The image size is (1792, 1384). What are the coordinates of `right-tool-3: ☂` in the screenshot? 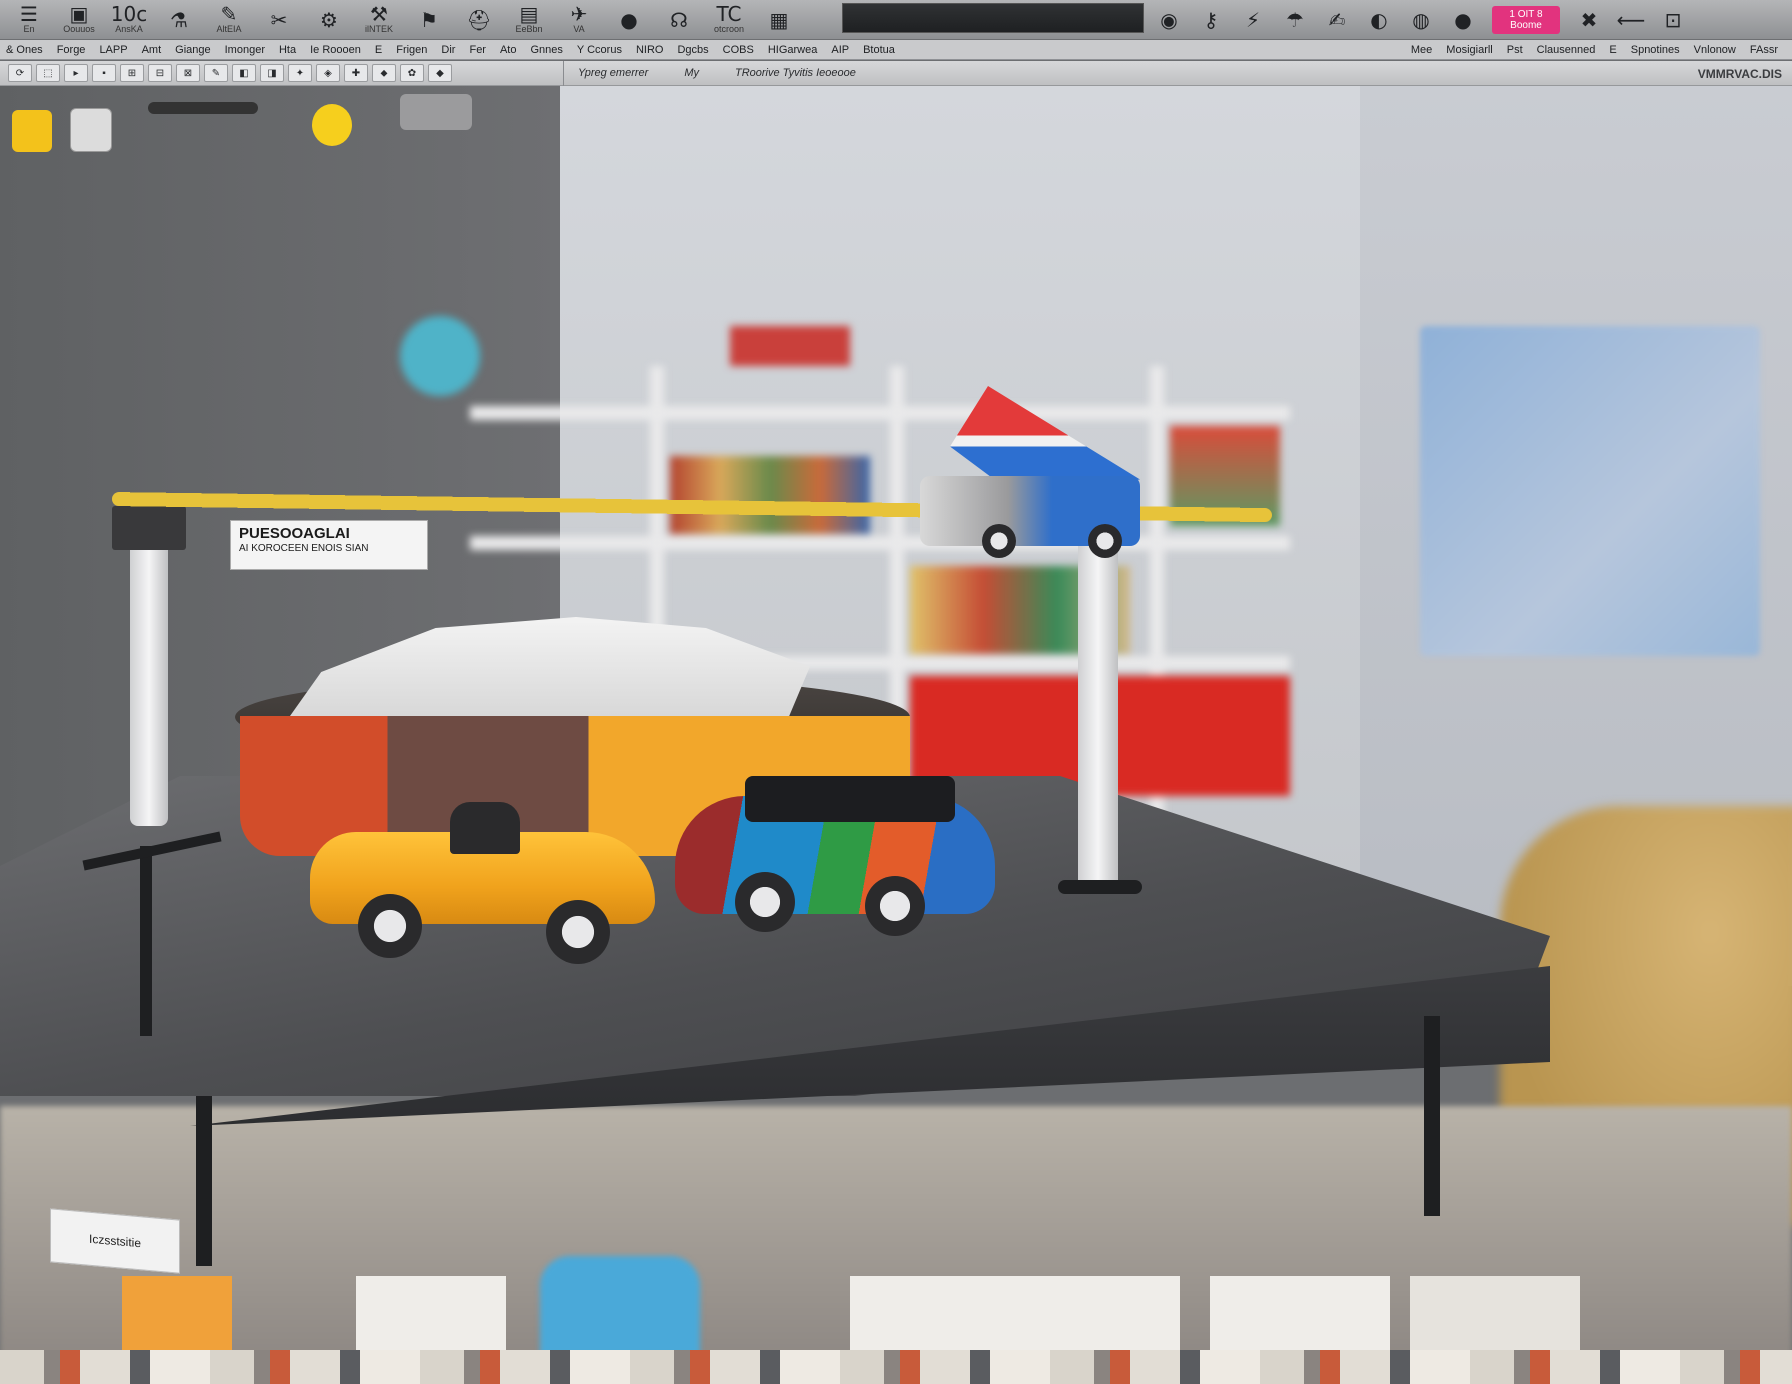 It's located at (1295, 20).